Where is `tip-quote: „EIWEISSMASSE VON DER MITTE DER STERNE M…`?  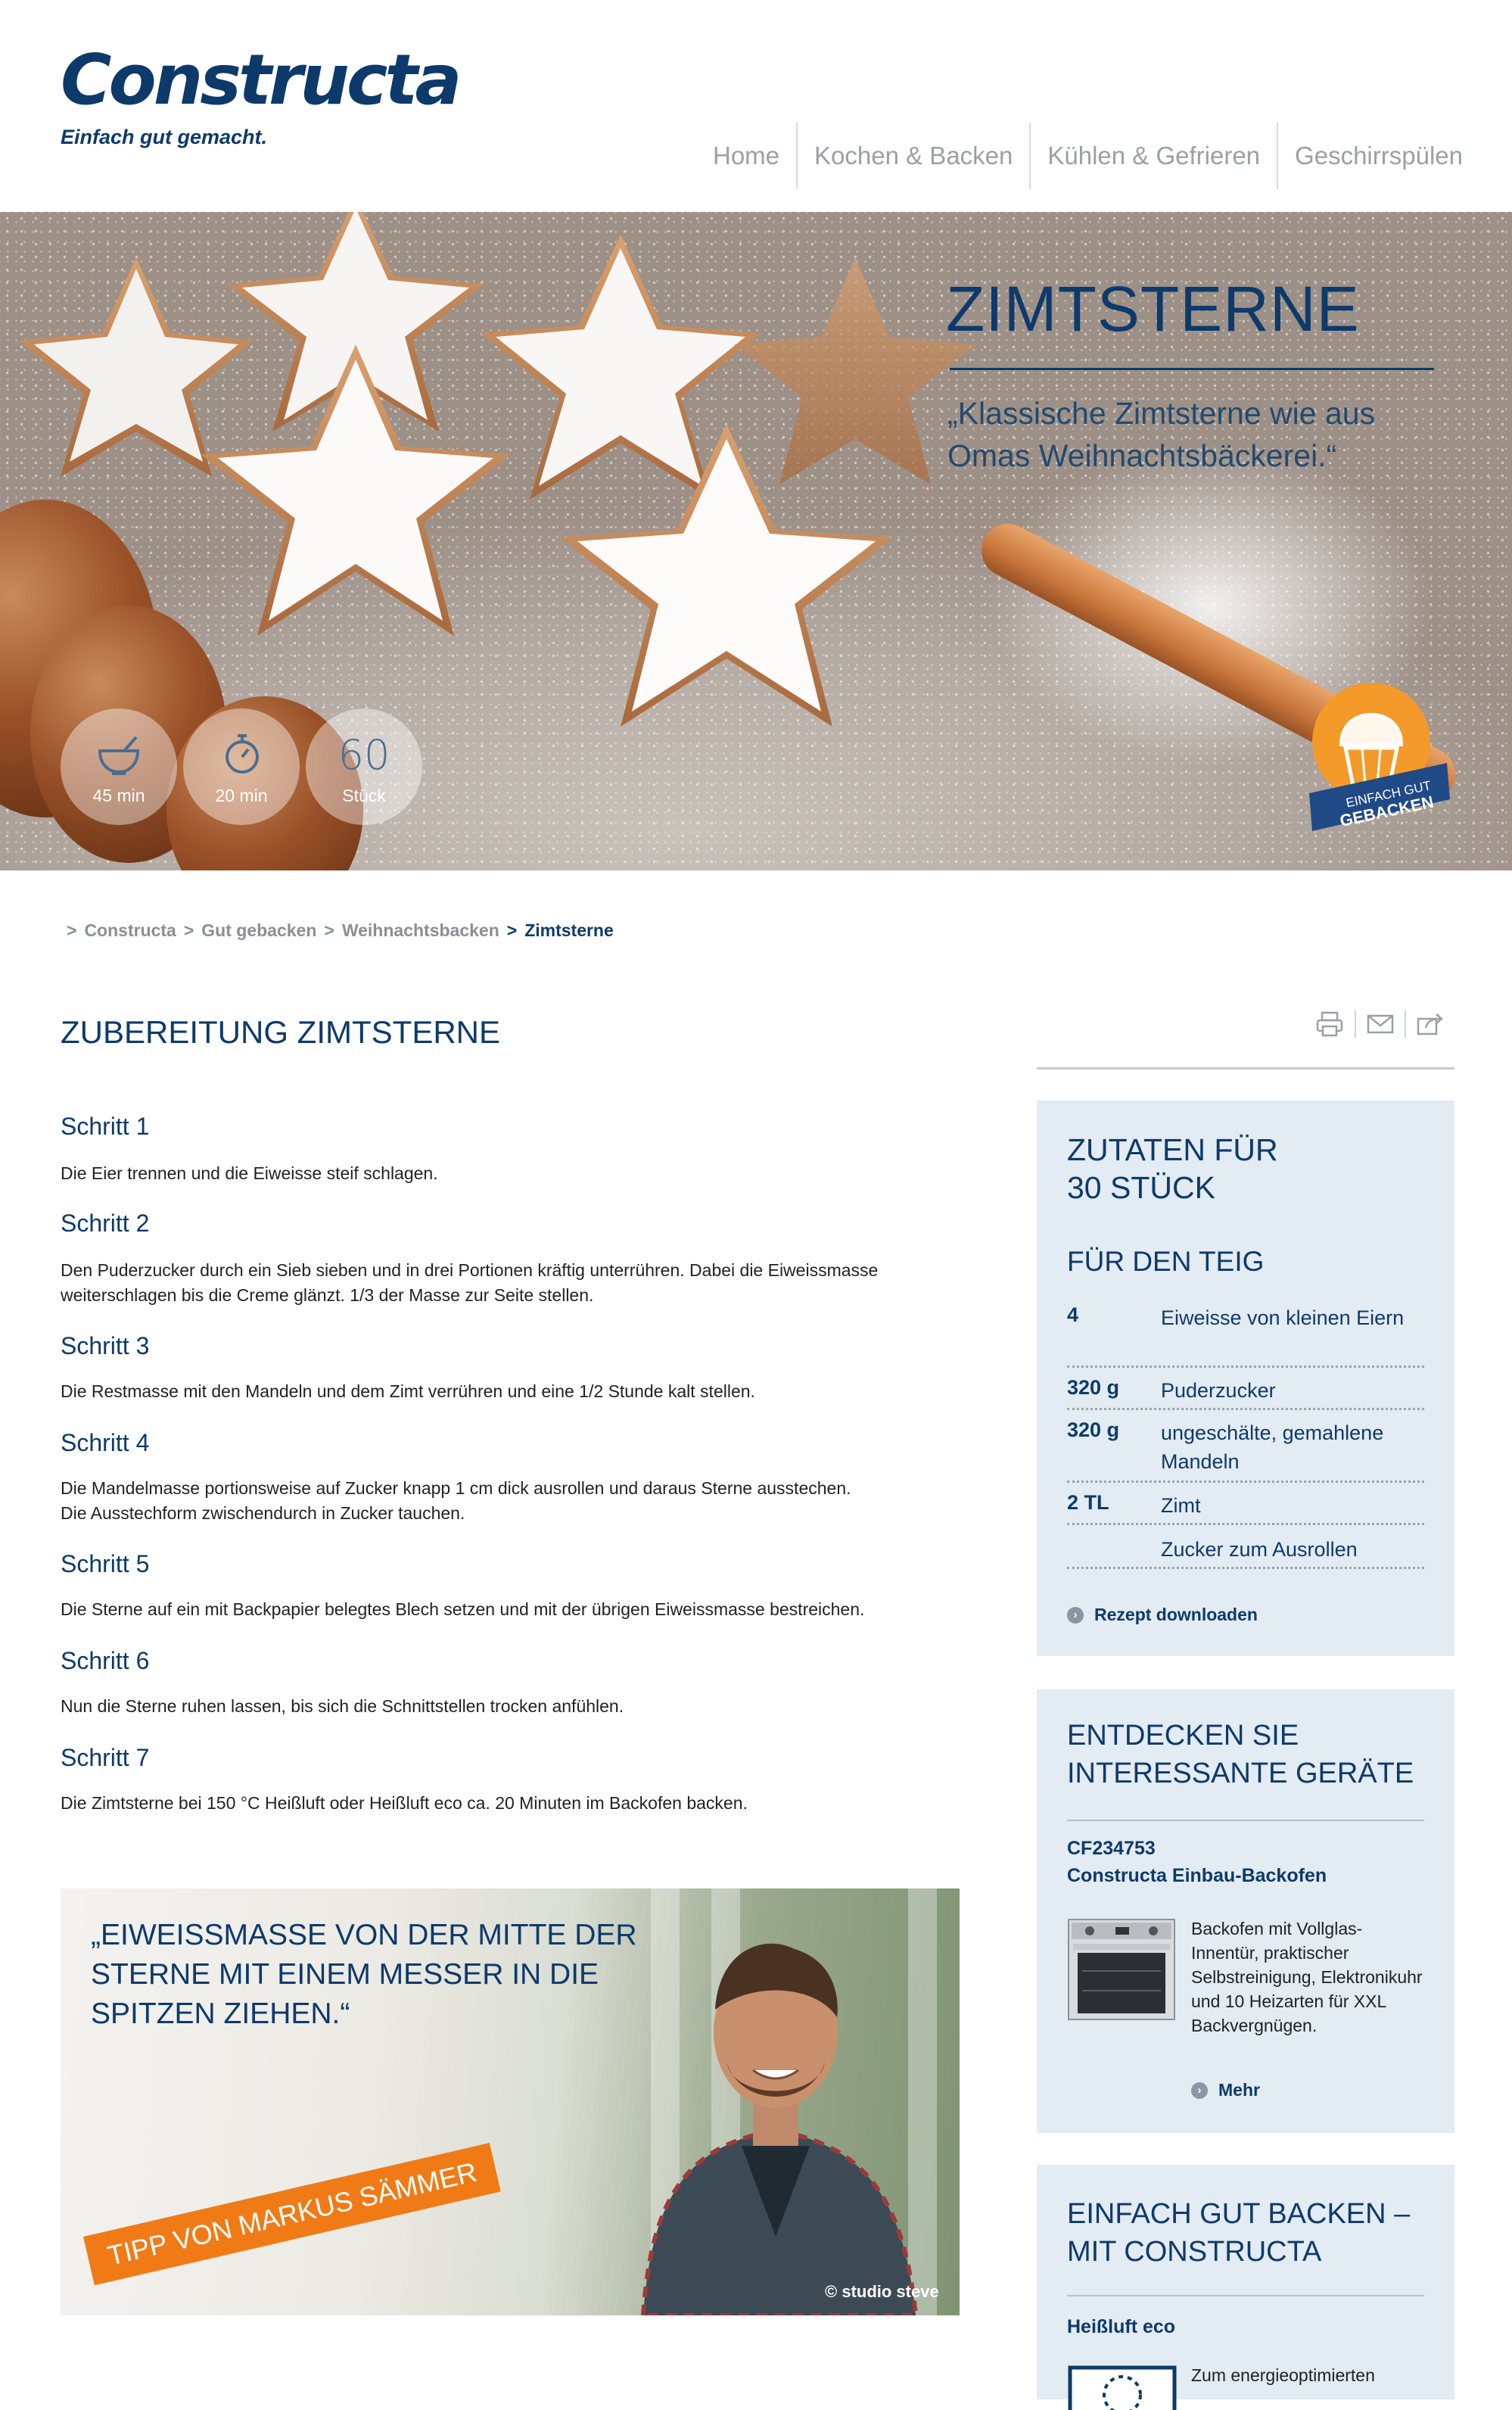
tip-quote: „EIWEISSMASSE VON DER MITTE DER STERNE M… is located at coordinates (364, 1974).